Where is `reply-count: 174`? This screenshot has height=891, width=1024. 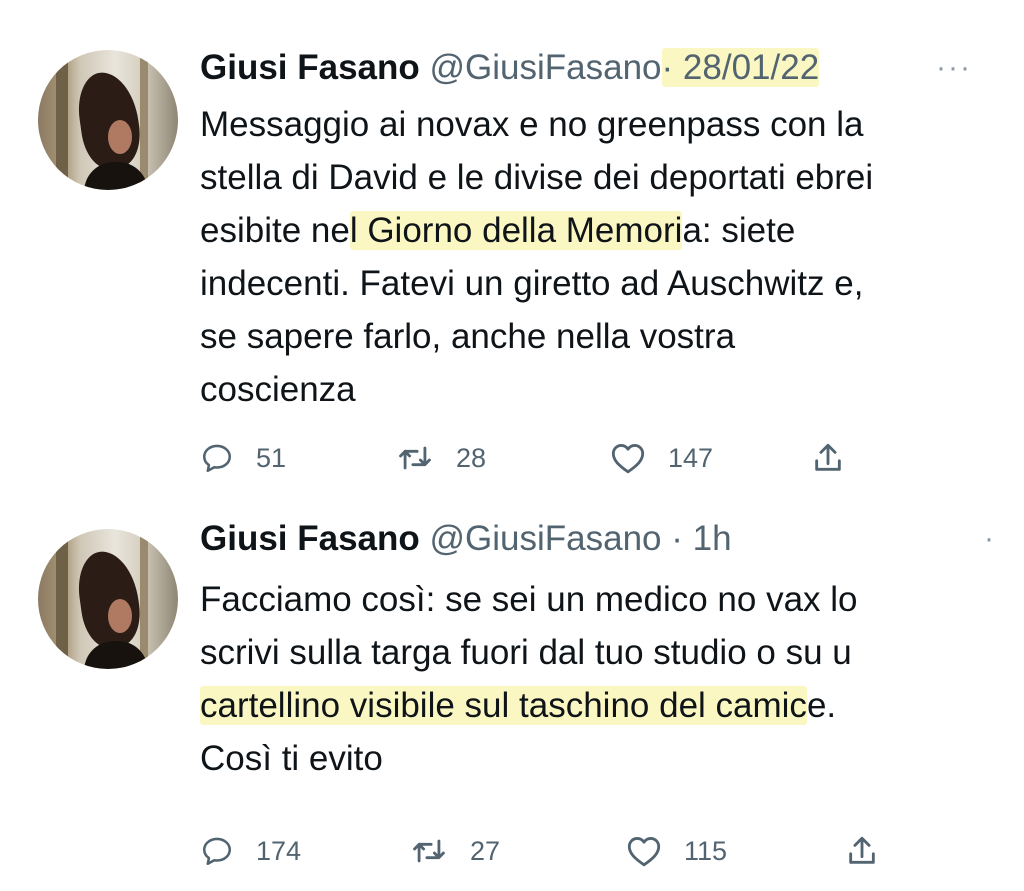
reply-count: 174 is located at coordinates (279, 850).